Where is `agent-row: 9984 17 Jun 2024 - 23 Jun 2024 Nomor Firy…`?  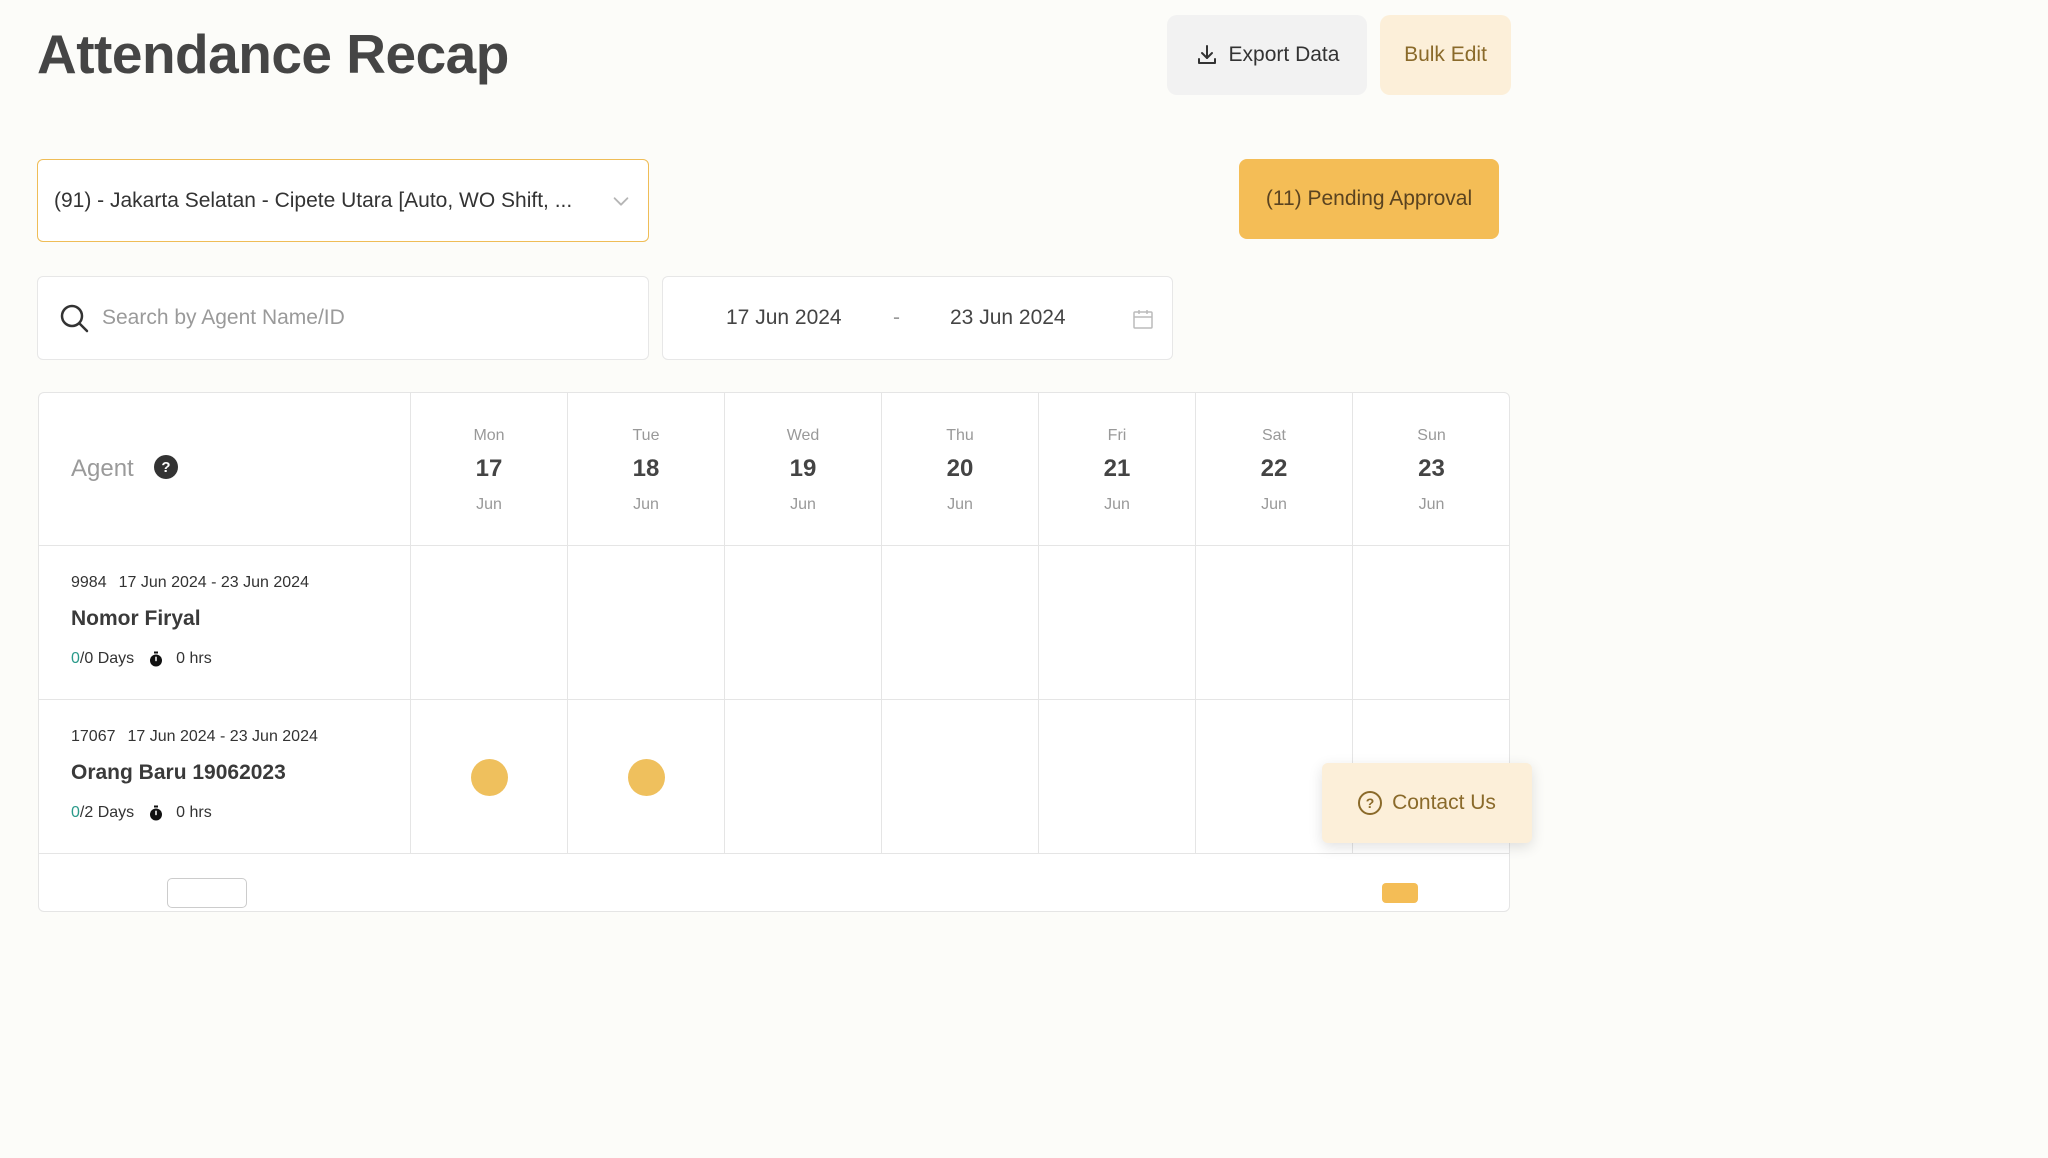 agent-row: 9984 17 Jun 2024 - 23 Jun 2024 Nomor Firy… is located at coordinates (774, 623).